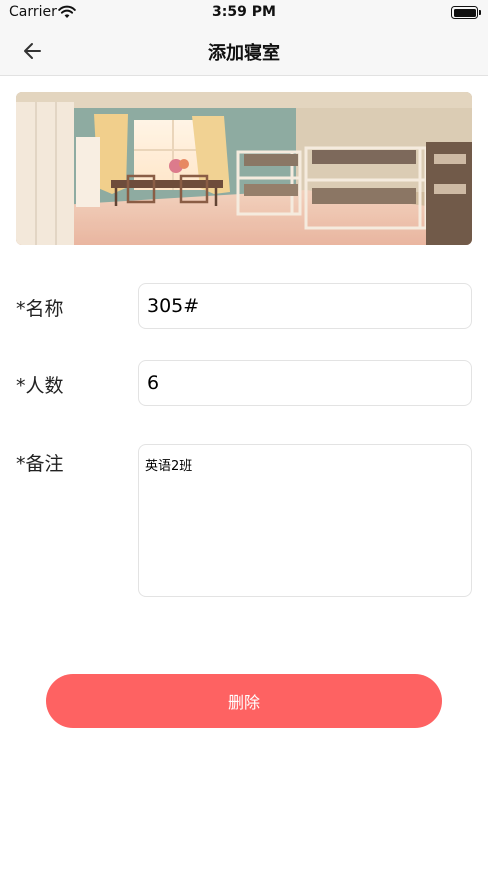  Describe the element at coordinates (305, 306) in the screenshot. I see `name-input` at that location.